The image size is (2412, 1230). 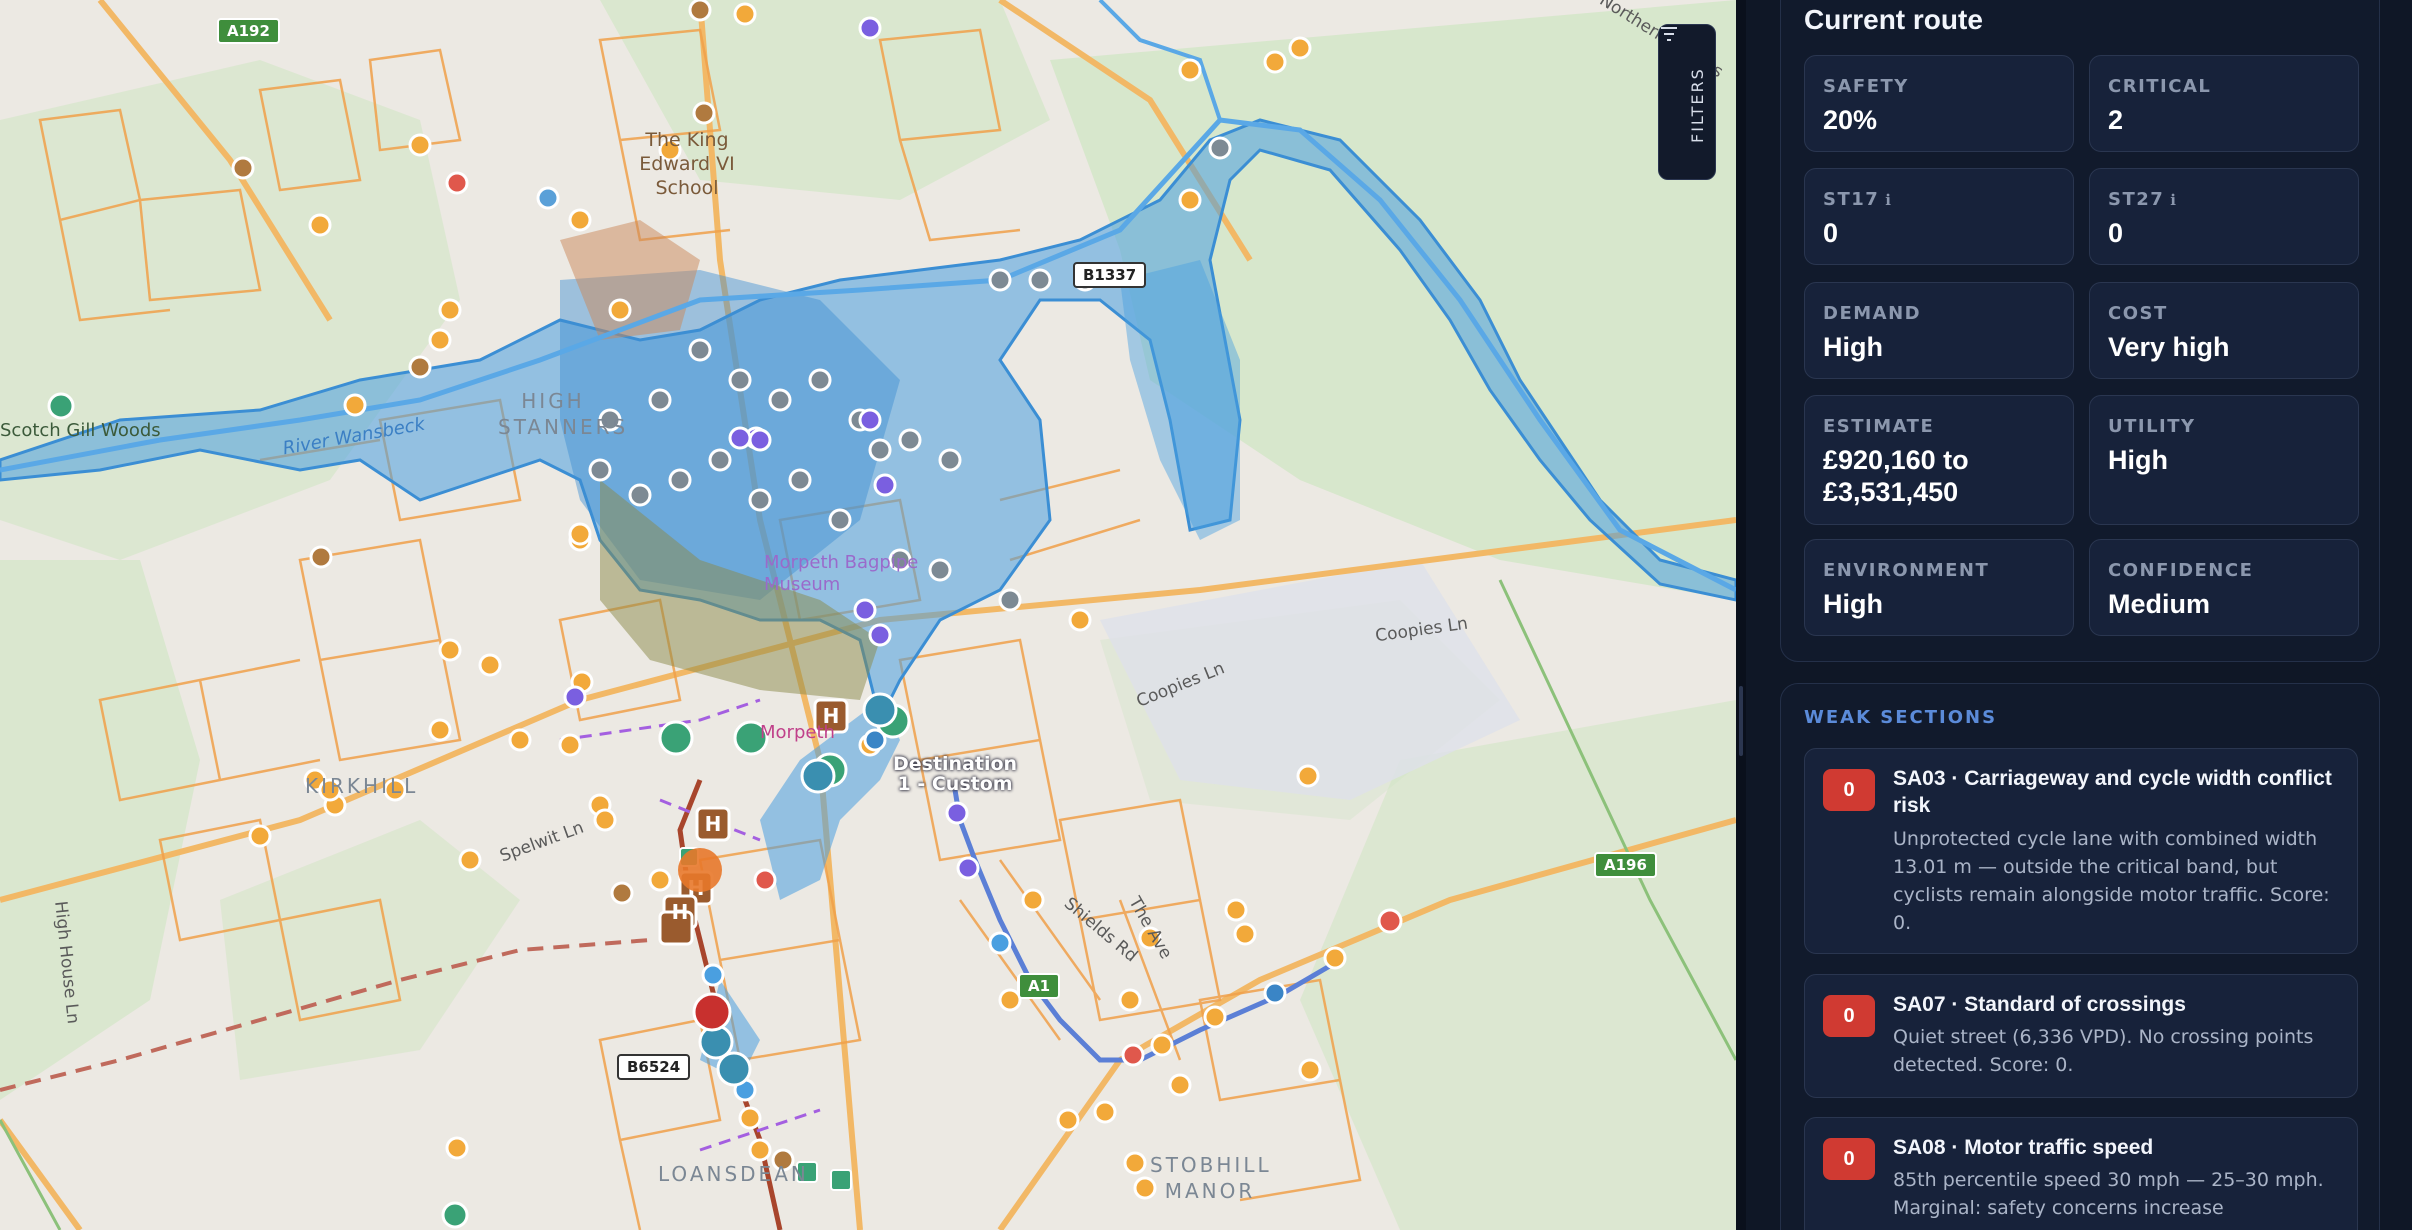 What do you see at coordinates (841, 573) in the screenshot?
I see `museum-label: Morpeth Bagpipe Museum` at bounding box center [841, 573].